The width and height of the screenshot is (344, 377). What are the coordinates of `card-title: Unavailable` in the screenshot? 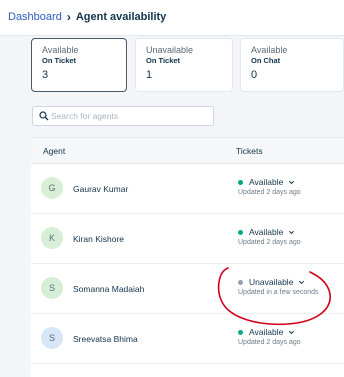 It's located at (170, 50).